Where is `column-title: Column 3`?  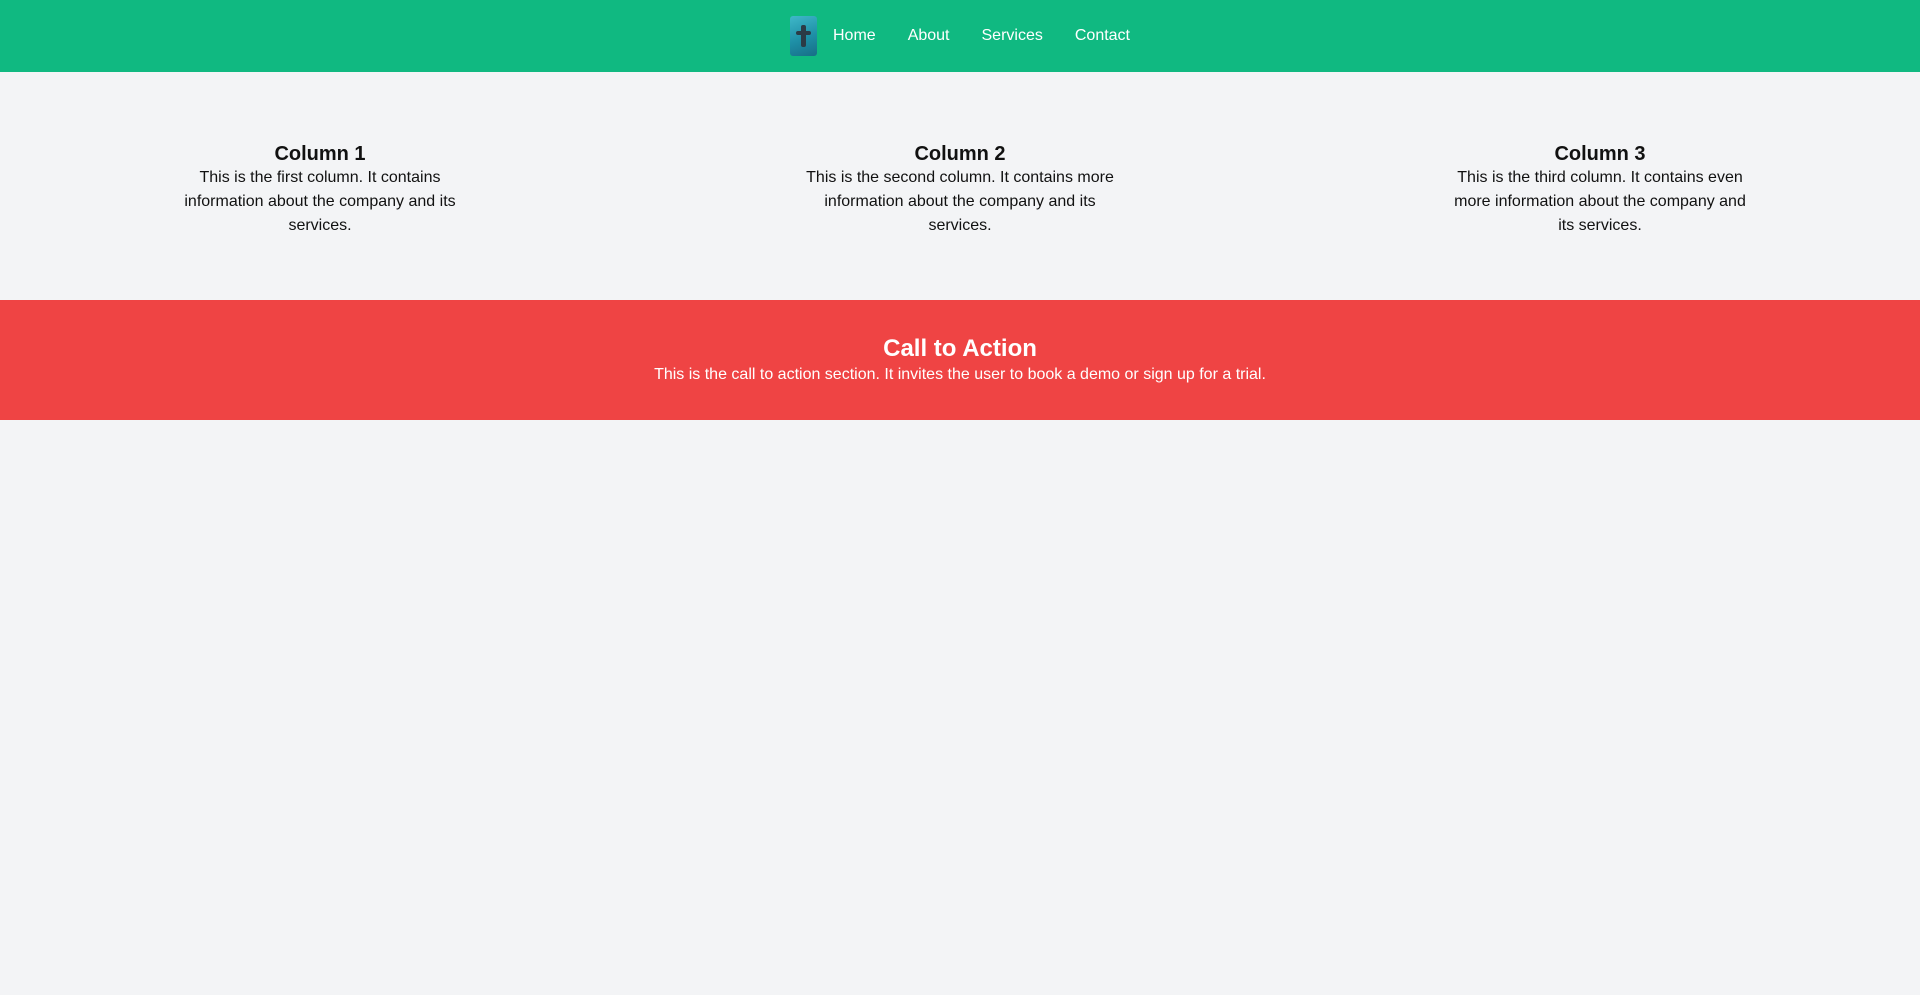
column-title: Column 3 is located at coordinates (1600, 154).